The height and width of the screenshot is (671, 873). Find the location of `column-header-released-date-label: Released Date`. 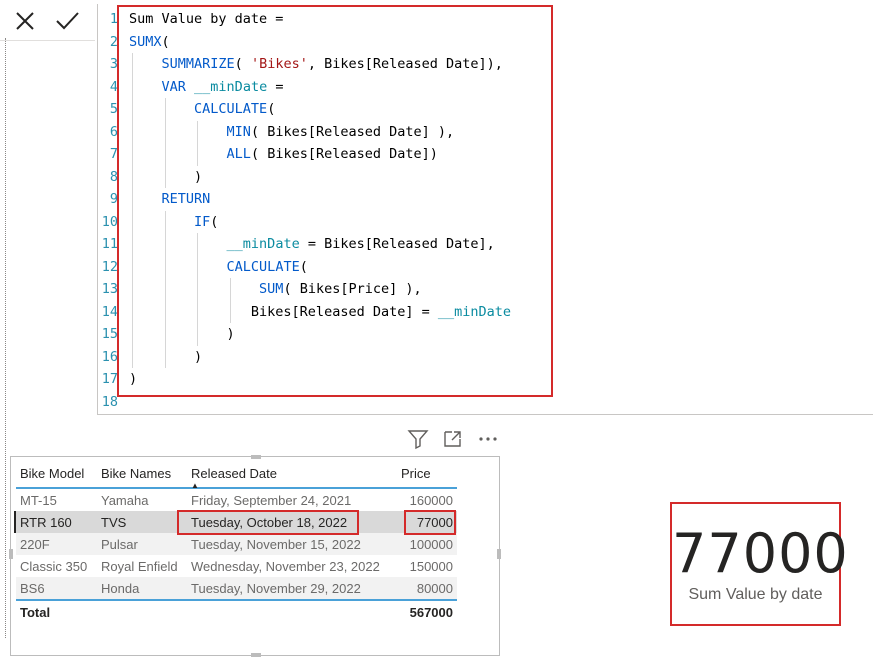

column-header-released-date-label: Released Date is located at coordinates (234, 473).